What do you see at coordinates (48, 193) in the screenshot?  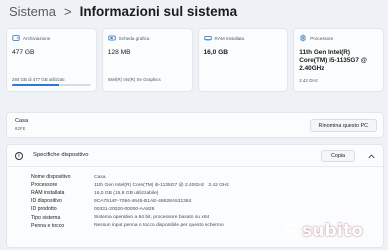 I see `spec-label: RAM installata` at bounding box center [48, 193].